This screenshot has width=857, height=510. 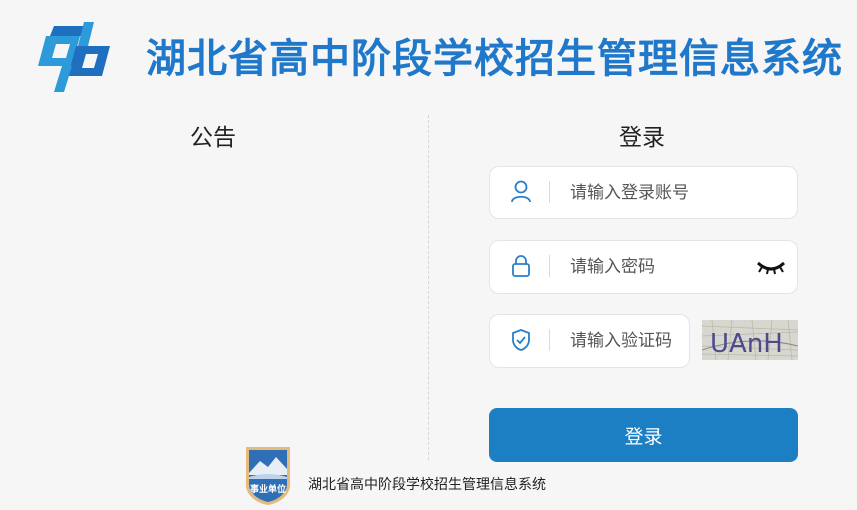 What do you see at coordinates (771, 267) in the screenshot?
I see `eye-closed-icon` at bounding box center [771, 267].